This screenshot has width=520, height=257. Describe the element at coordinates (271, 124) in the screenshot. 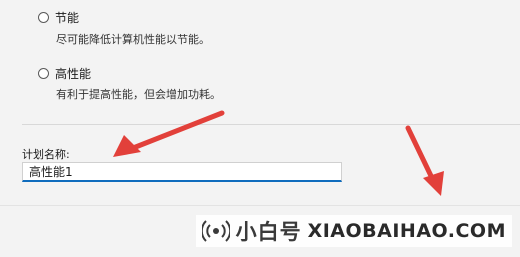

I see `section-divider` at that location.